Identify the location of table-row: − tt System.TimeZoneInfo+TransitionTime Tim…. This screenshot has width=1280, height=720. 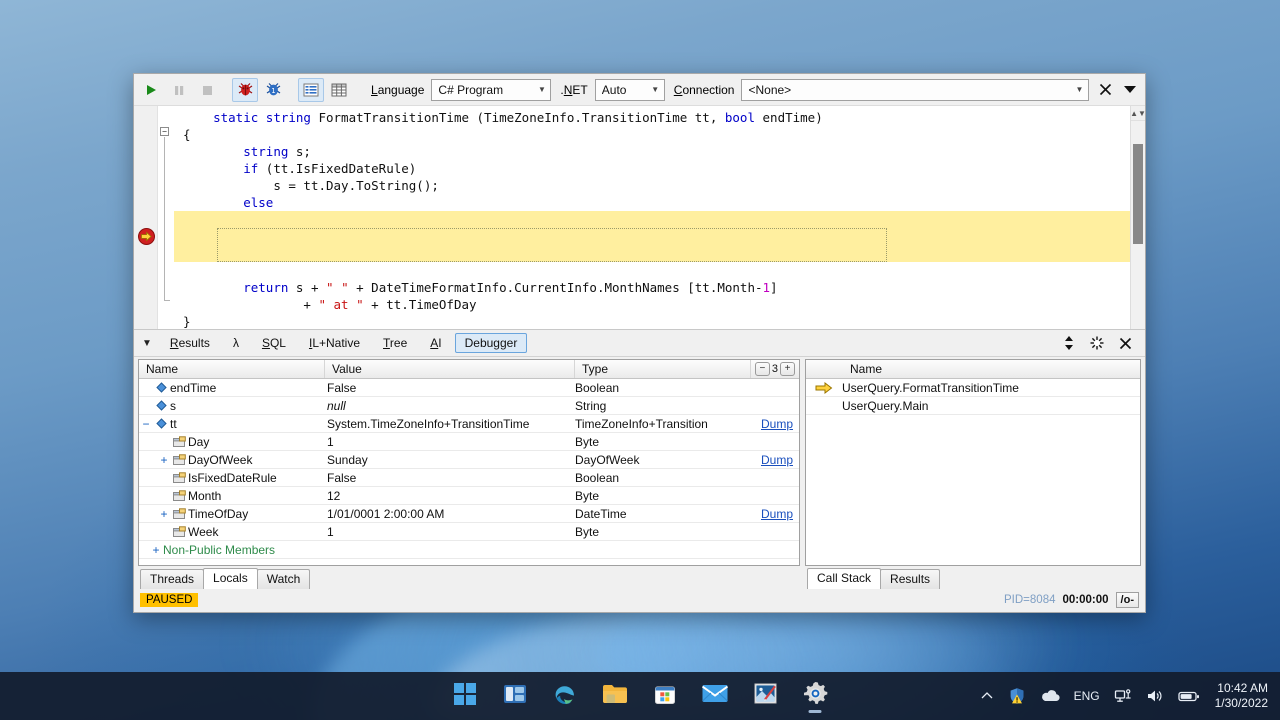
(469, 424).